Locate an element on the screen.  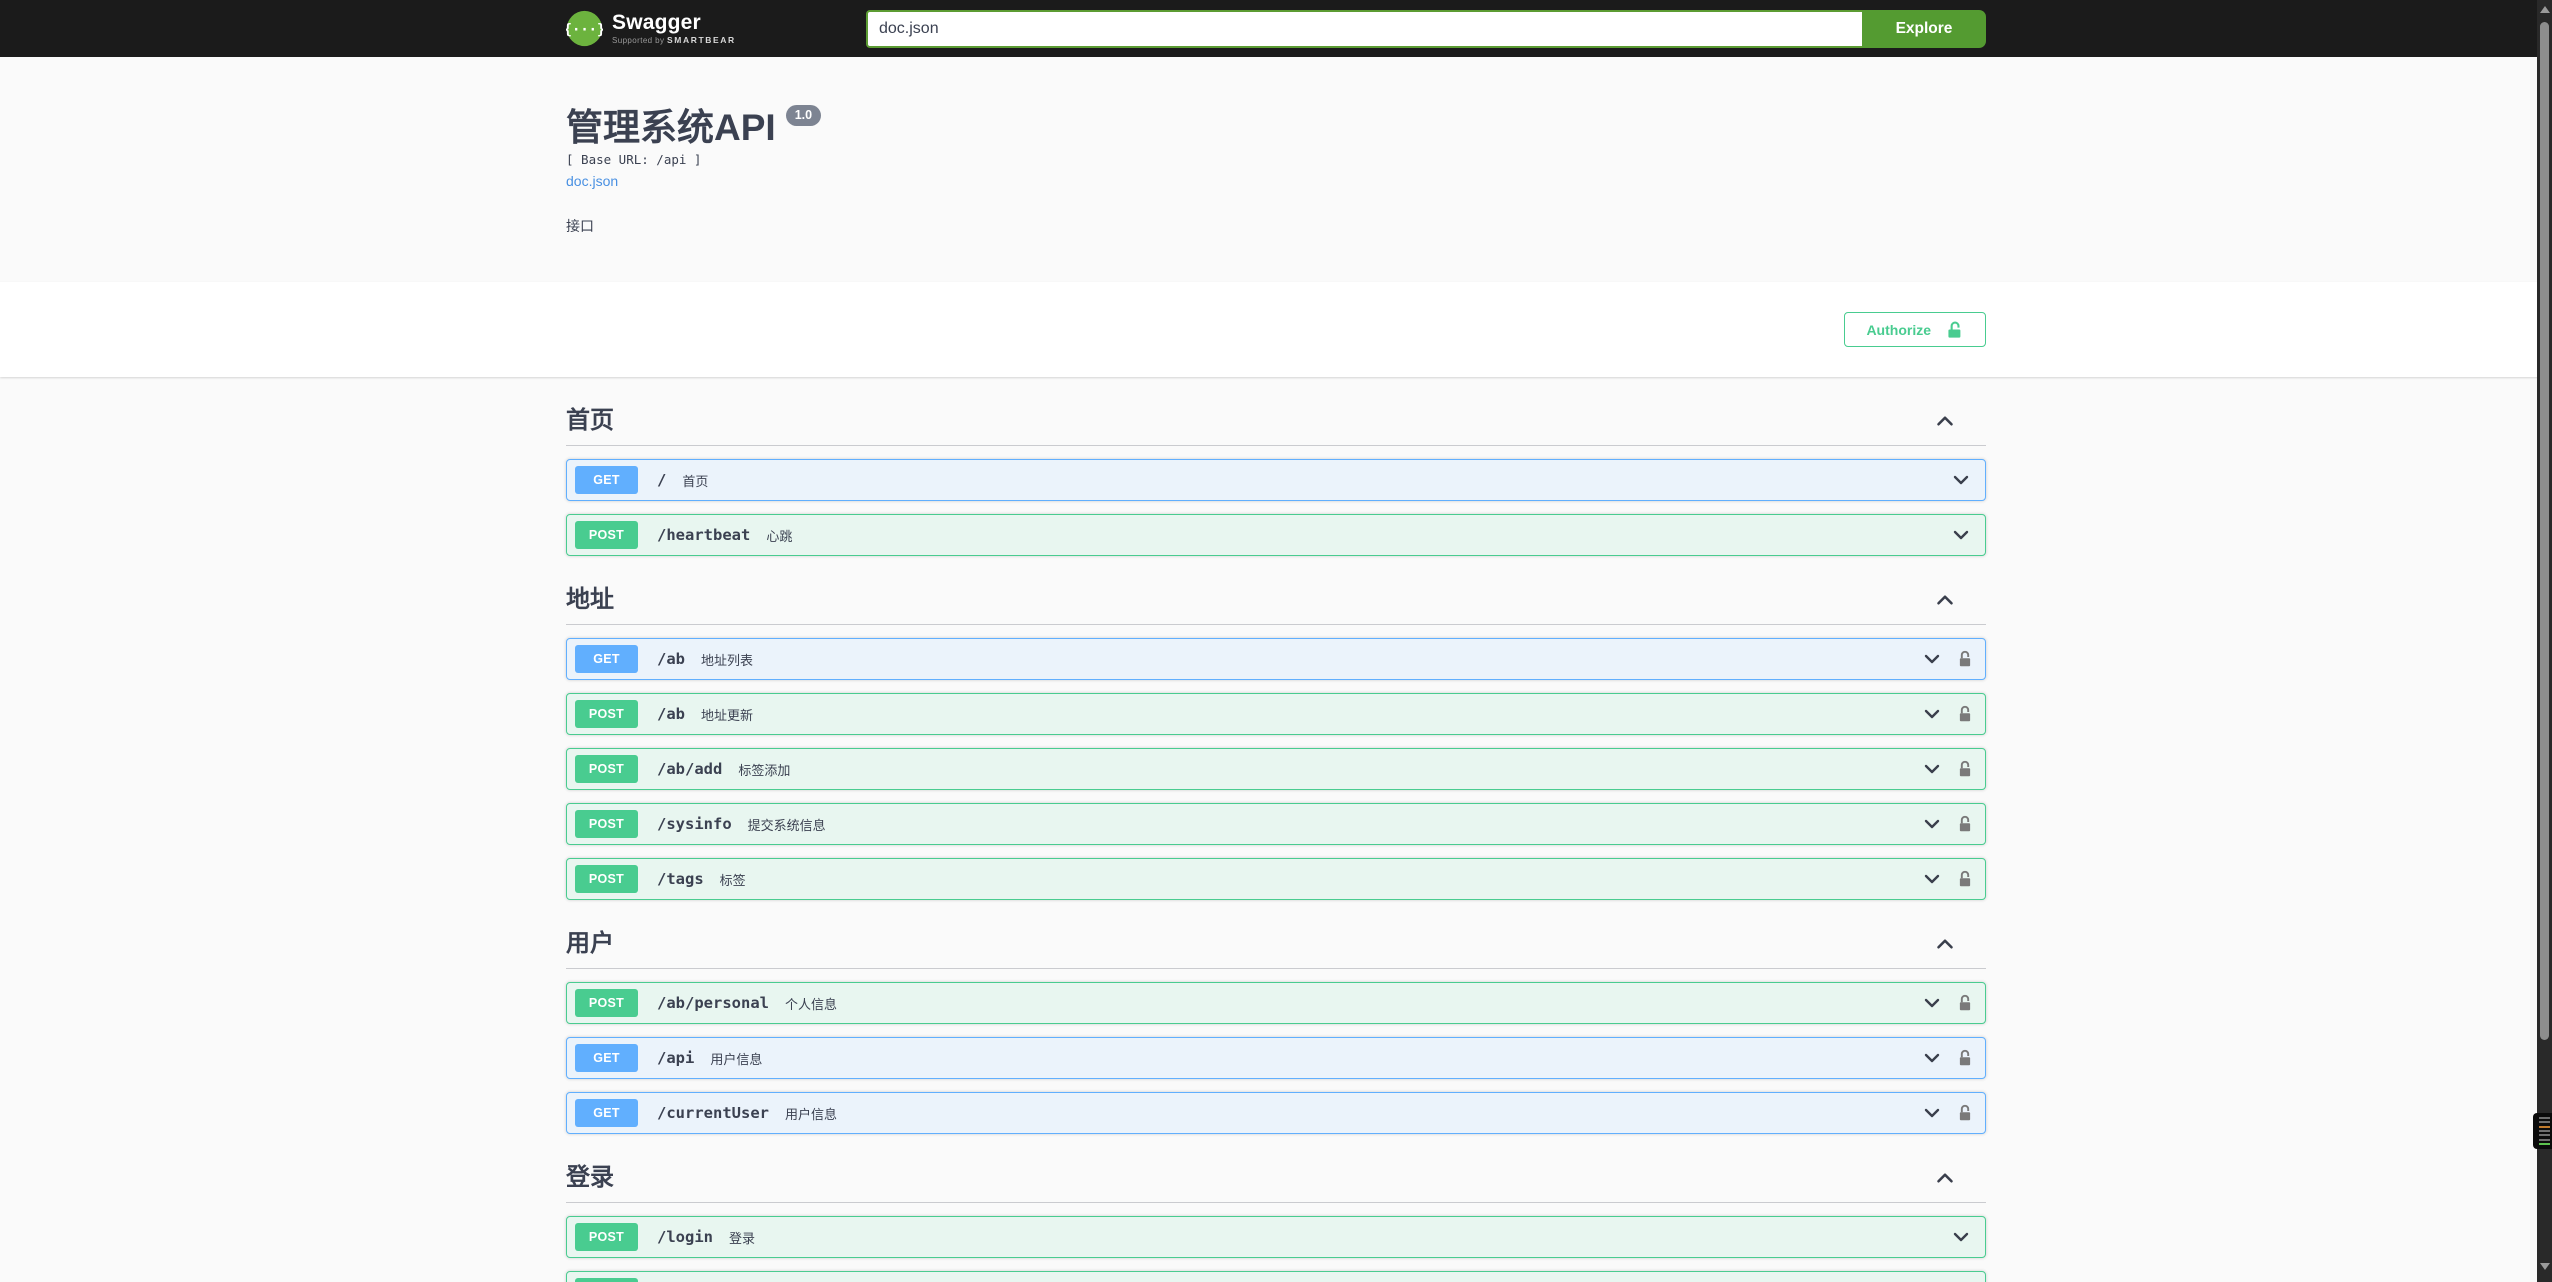
tag-header-address: 地址 is located at coordinates (1276, 605).